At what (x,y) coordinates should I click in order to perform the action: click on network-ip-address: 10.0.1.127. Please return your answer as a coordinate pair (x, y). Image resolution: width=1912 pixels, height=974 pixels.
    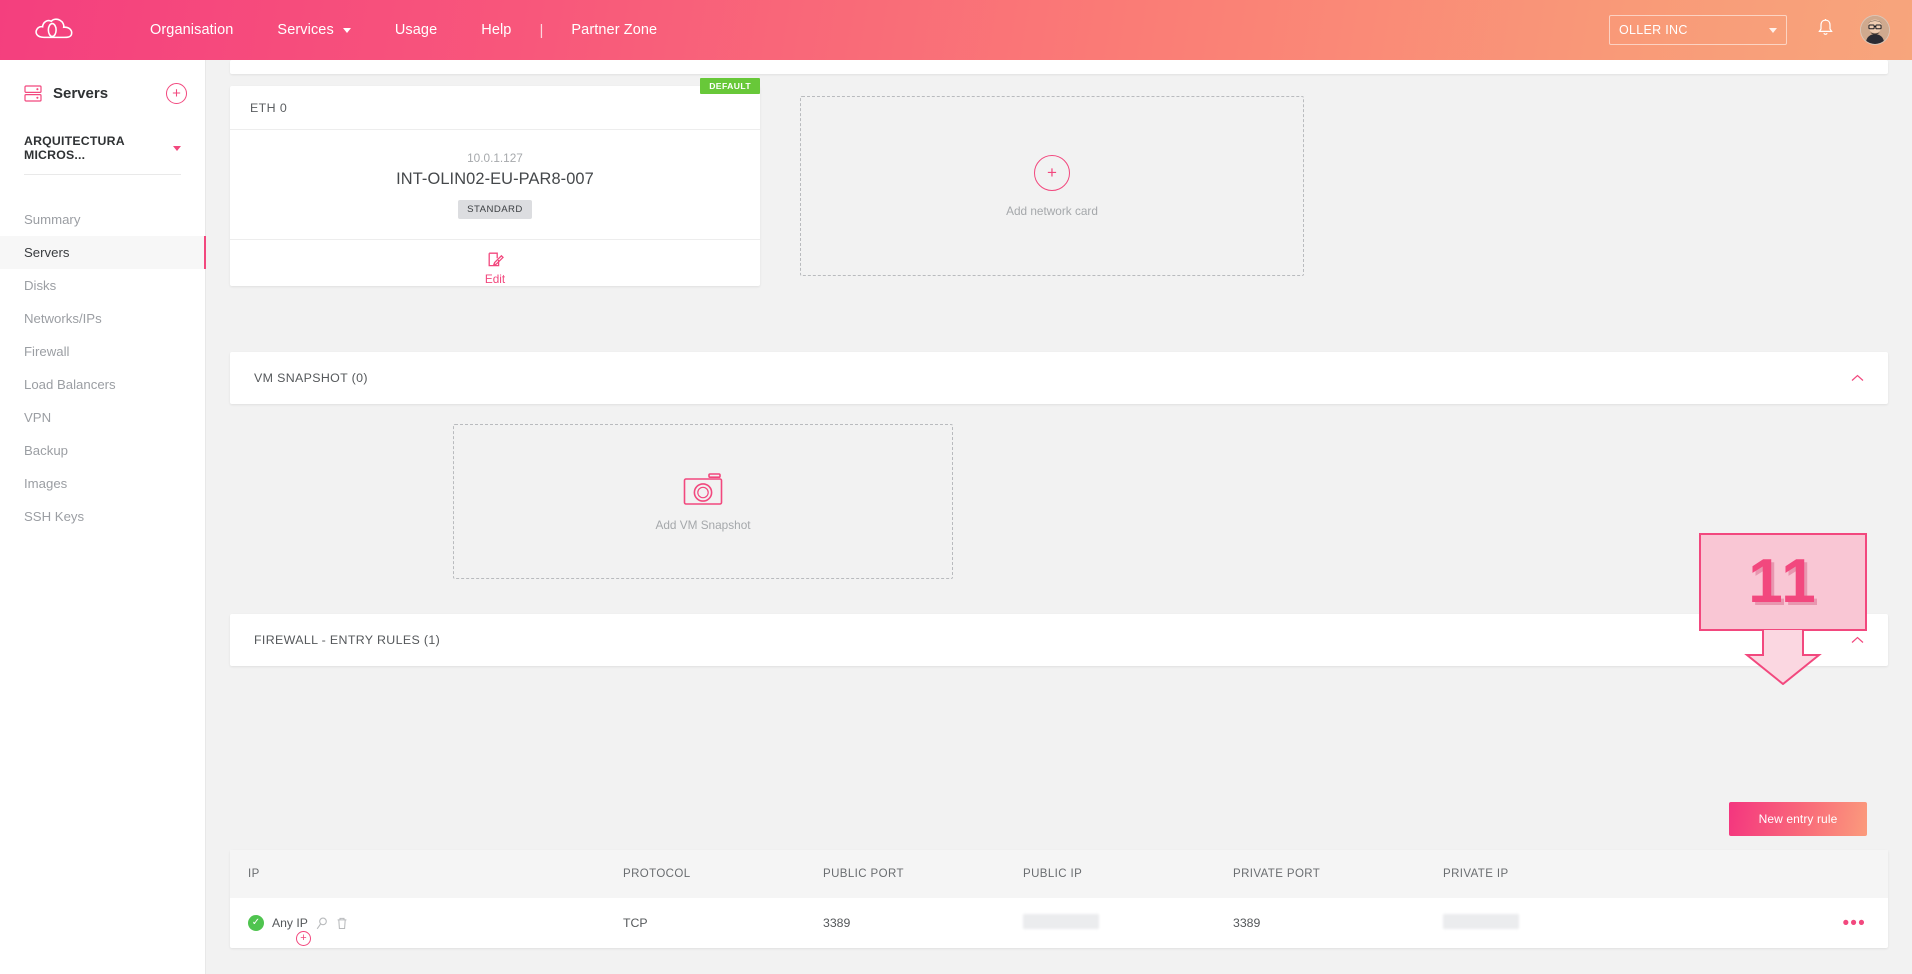
    Looking at the image, I should click on (495, 157).